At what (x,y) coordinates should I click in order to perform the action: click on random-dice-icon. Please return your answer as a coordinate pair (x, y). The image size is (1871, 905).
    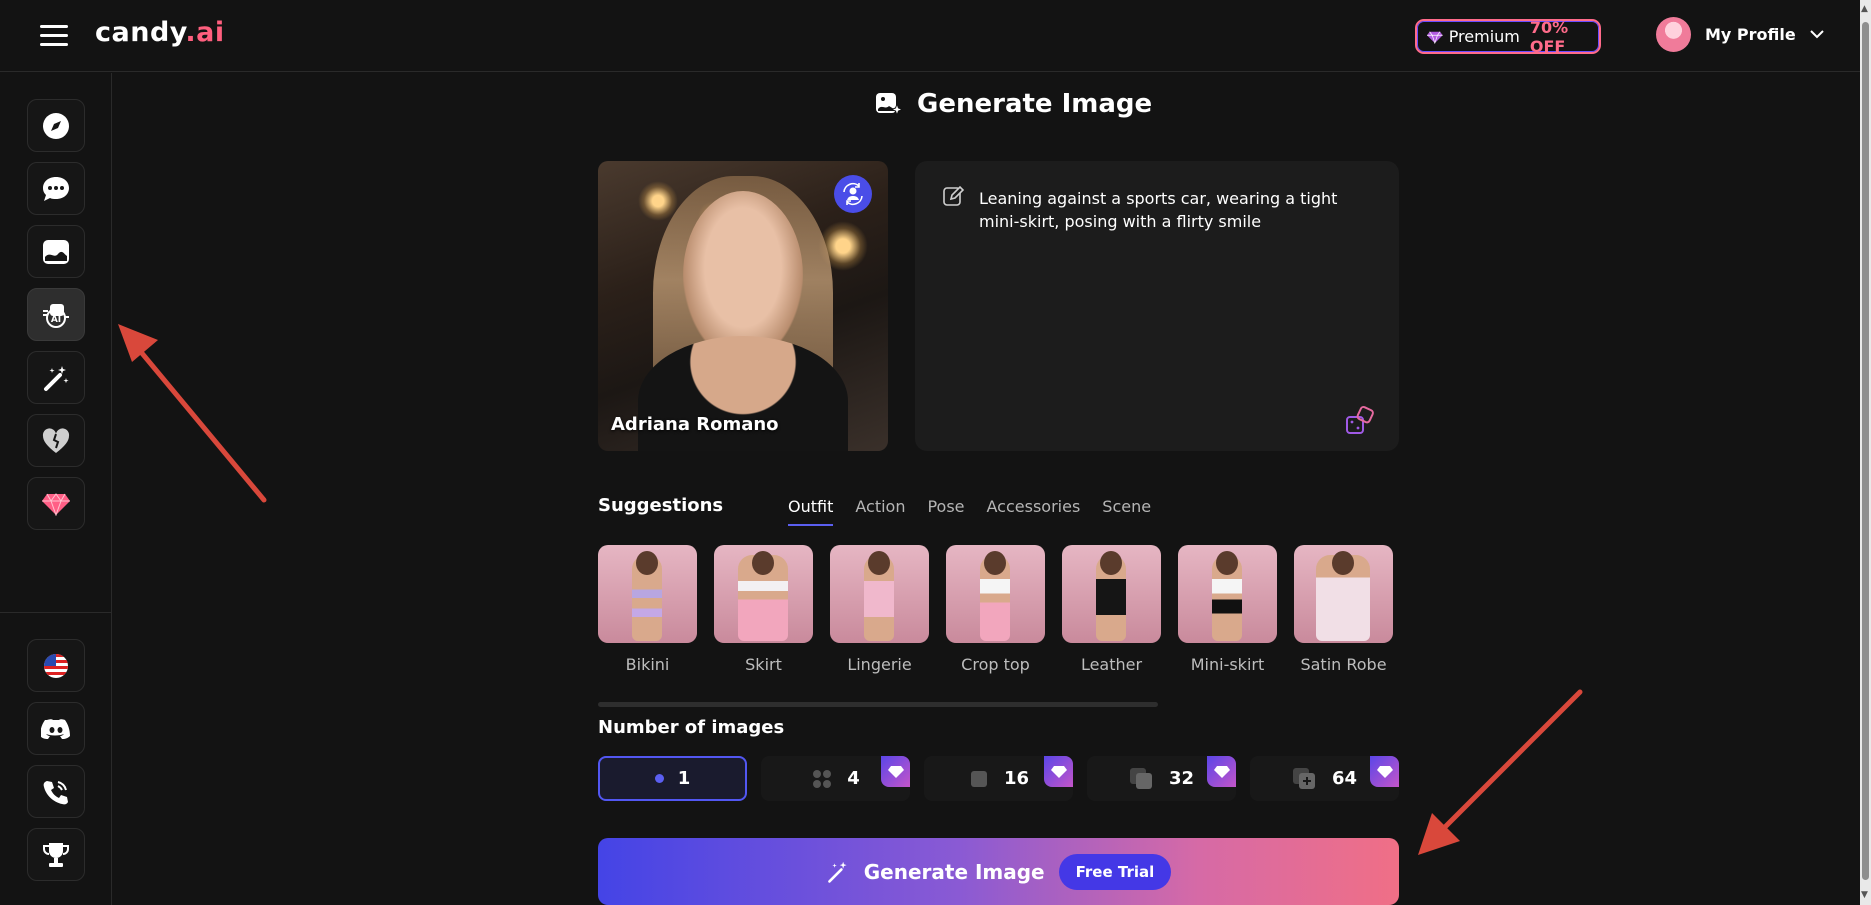
    Looking at the image, I should click on (1361, 421).